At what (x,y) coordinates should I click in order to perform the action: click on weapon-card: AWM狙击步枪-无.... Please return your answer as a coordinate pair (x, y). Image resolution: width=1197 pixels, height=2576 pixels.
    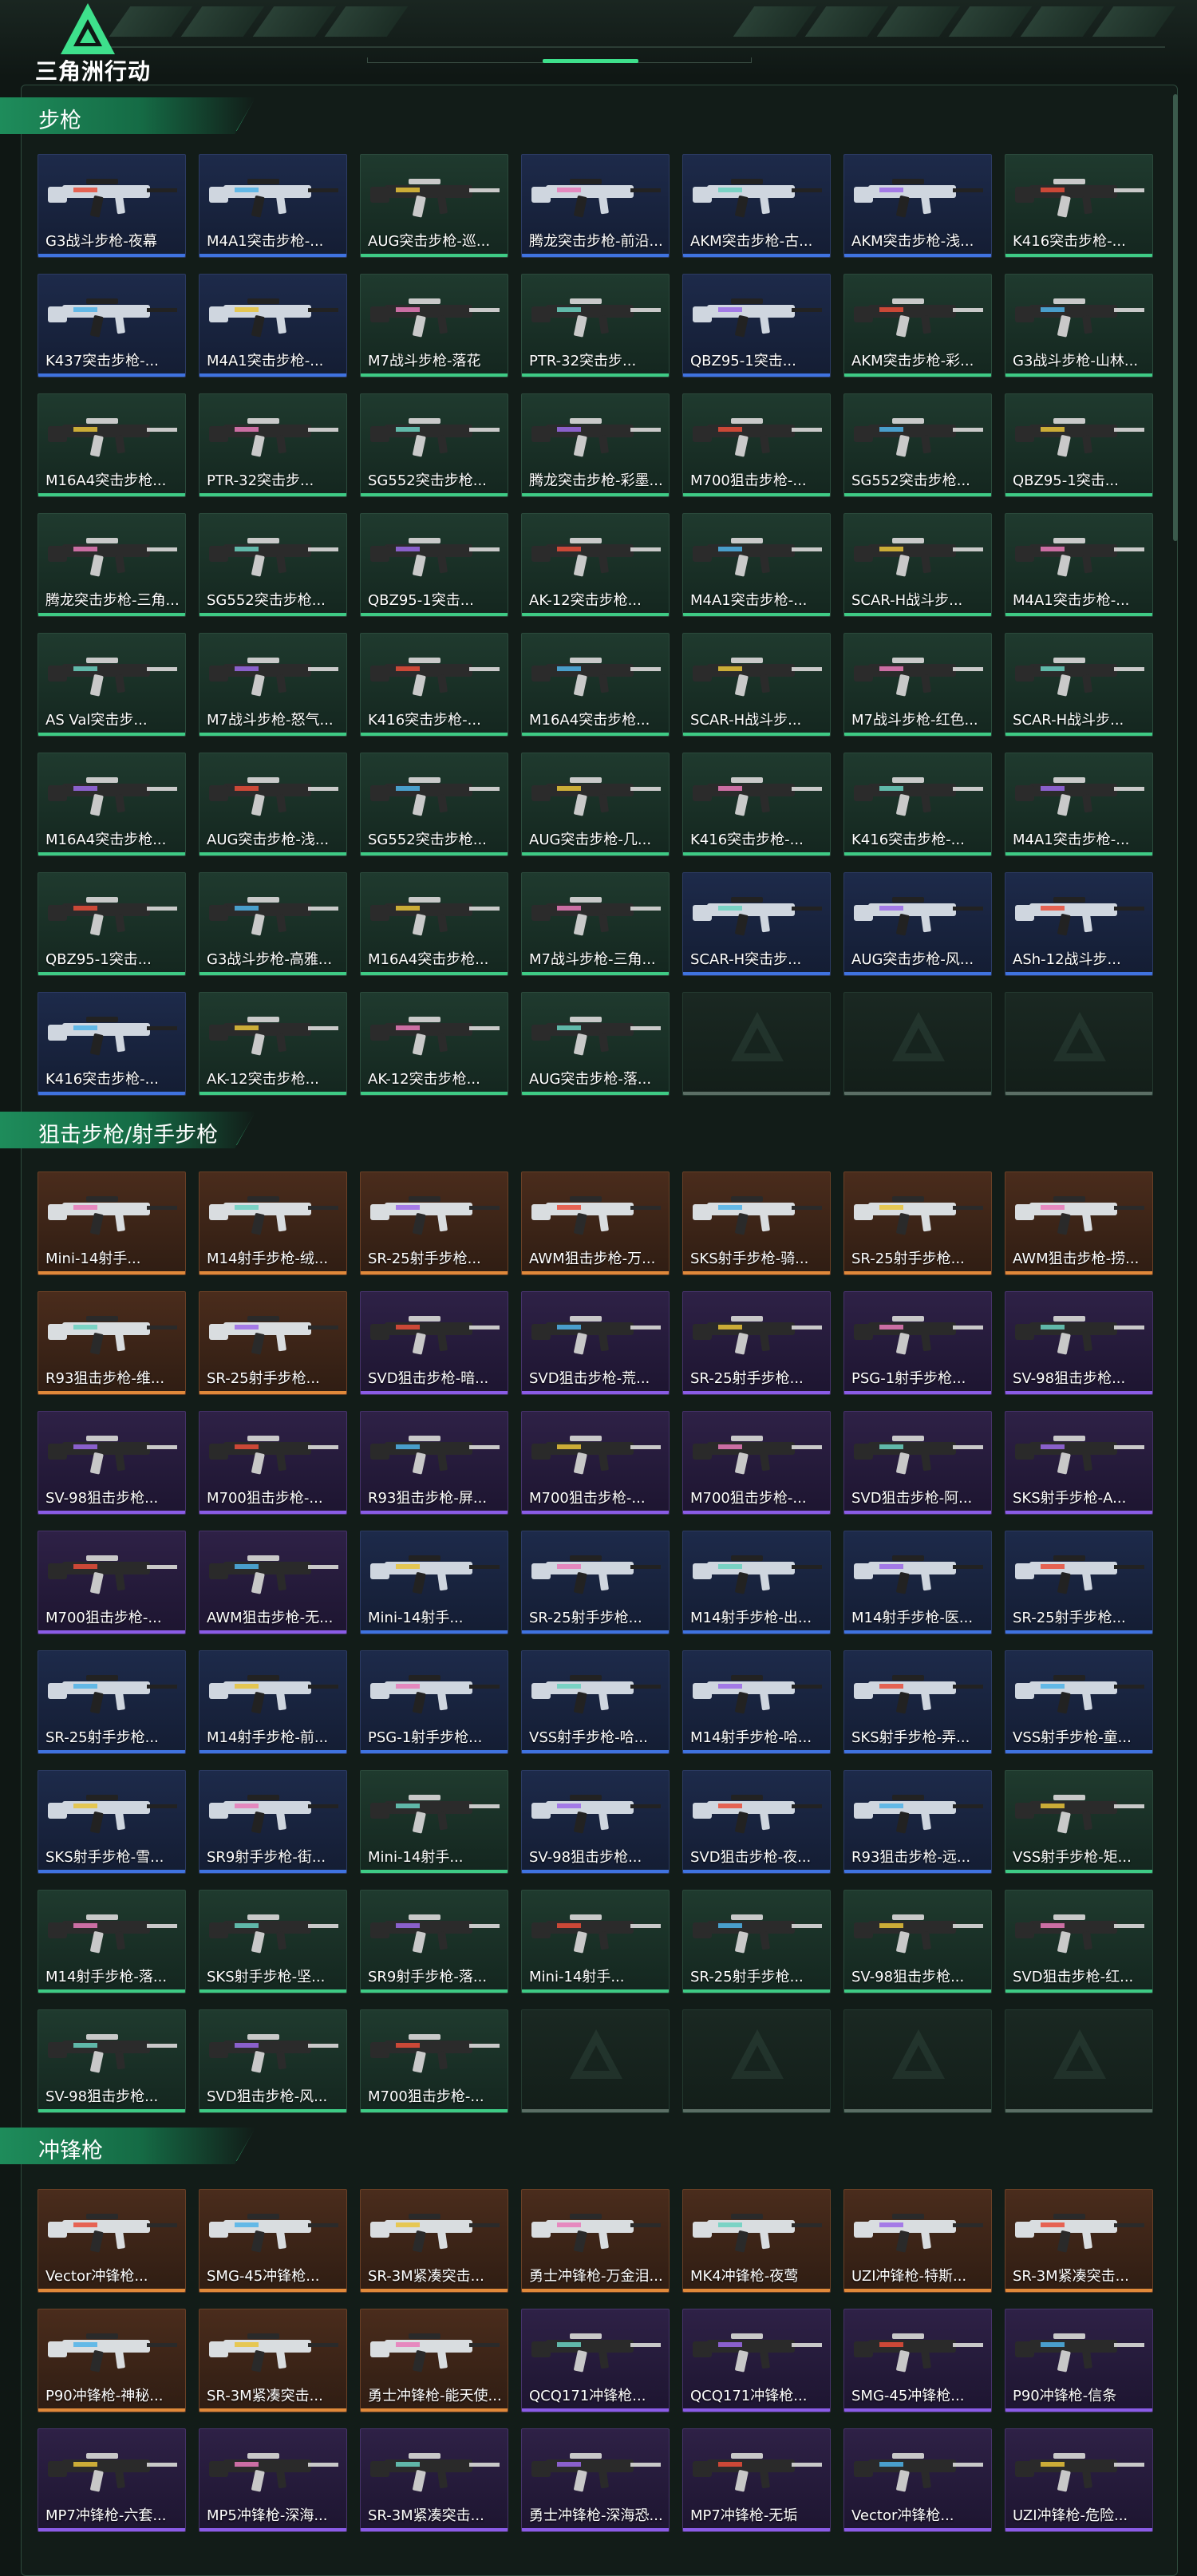
    Looking at the image, I should click on (273, 1582).